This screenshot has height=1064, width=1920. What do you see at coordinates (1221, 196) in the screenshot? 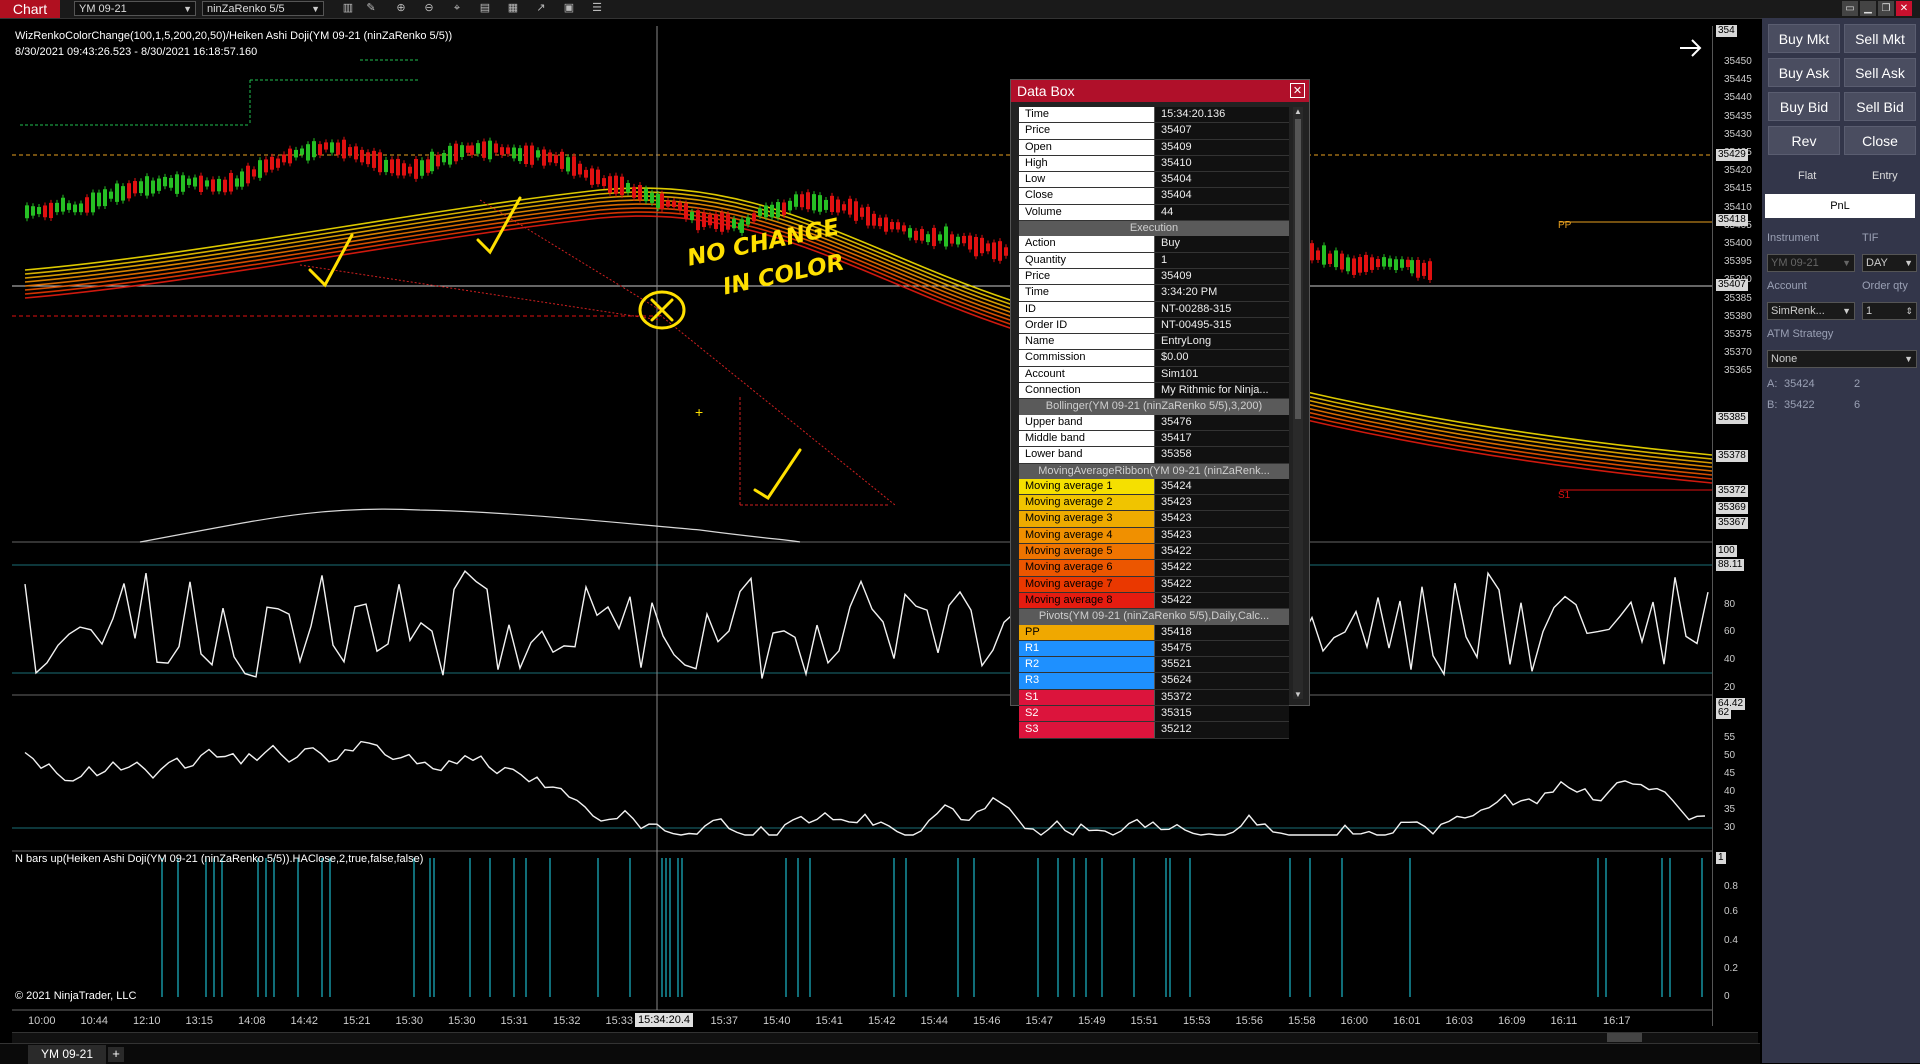
I see `data-box-row-value: 35404` at bounding box center [1221, 196].